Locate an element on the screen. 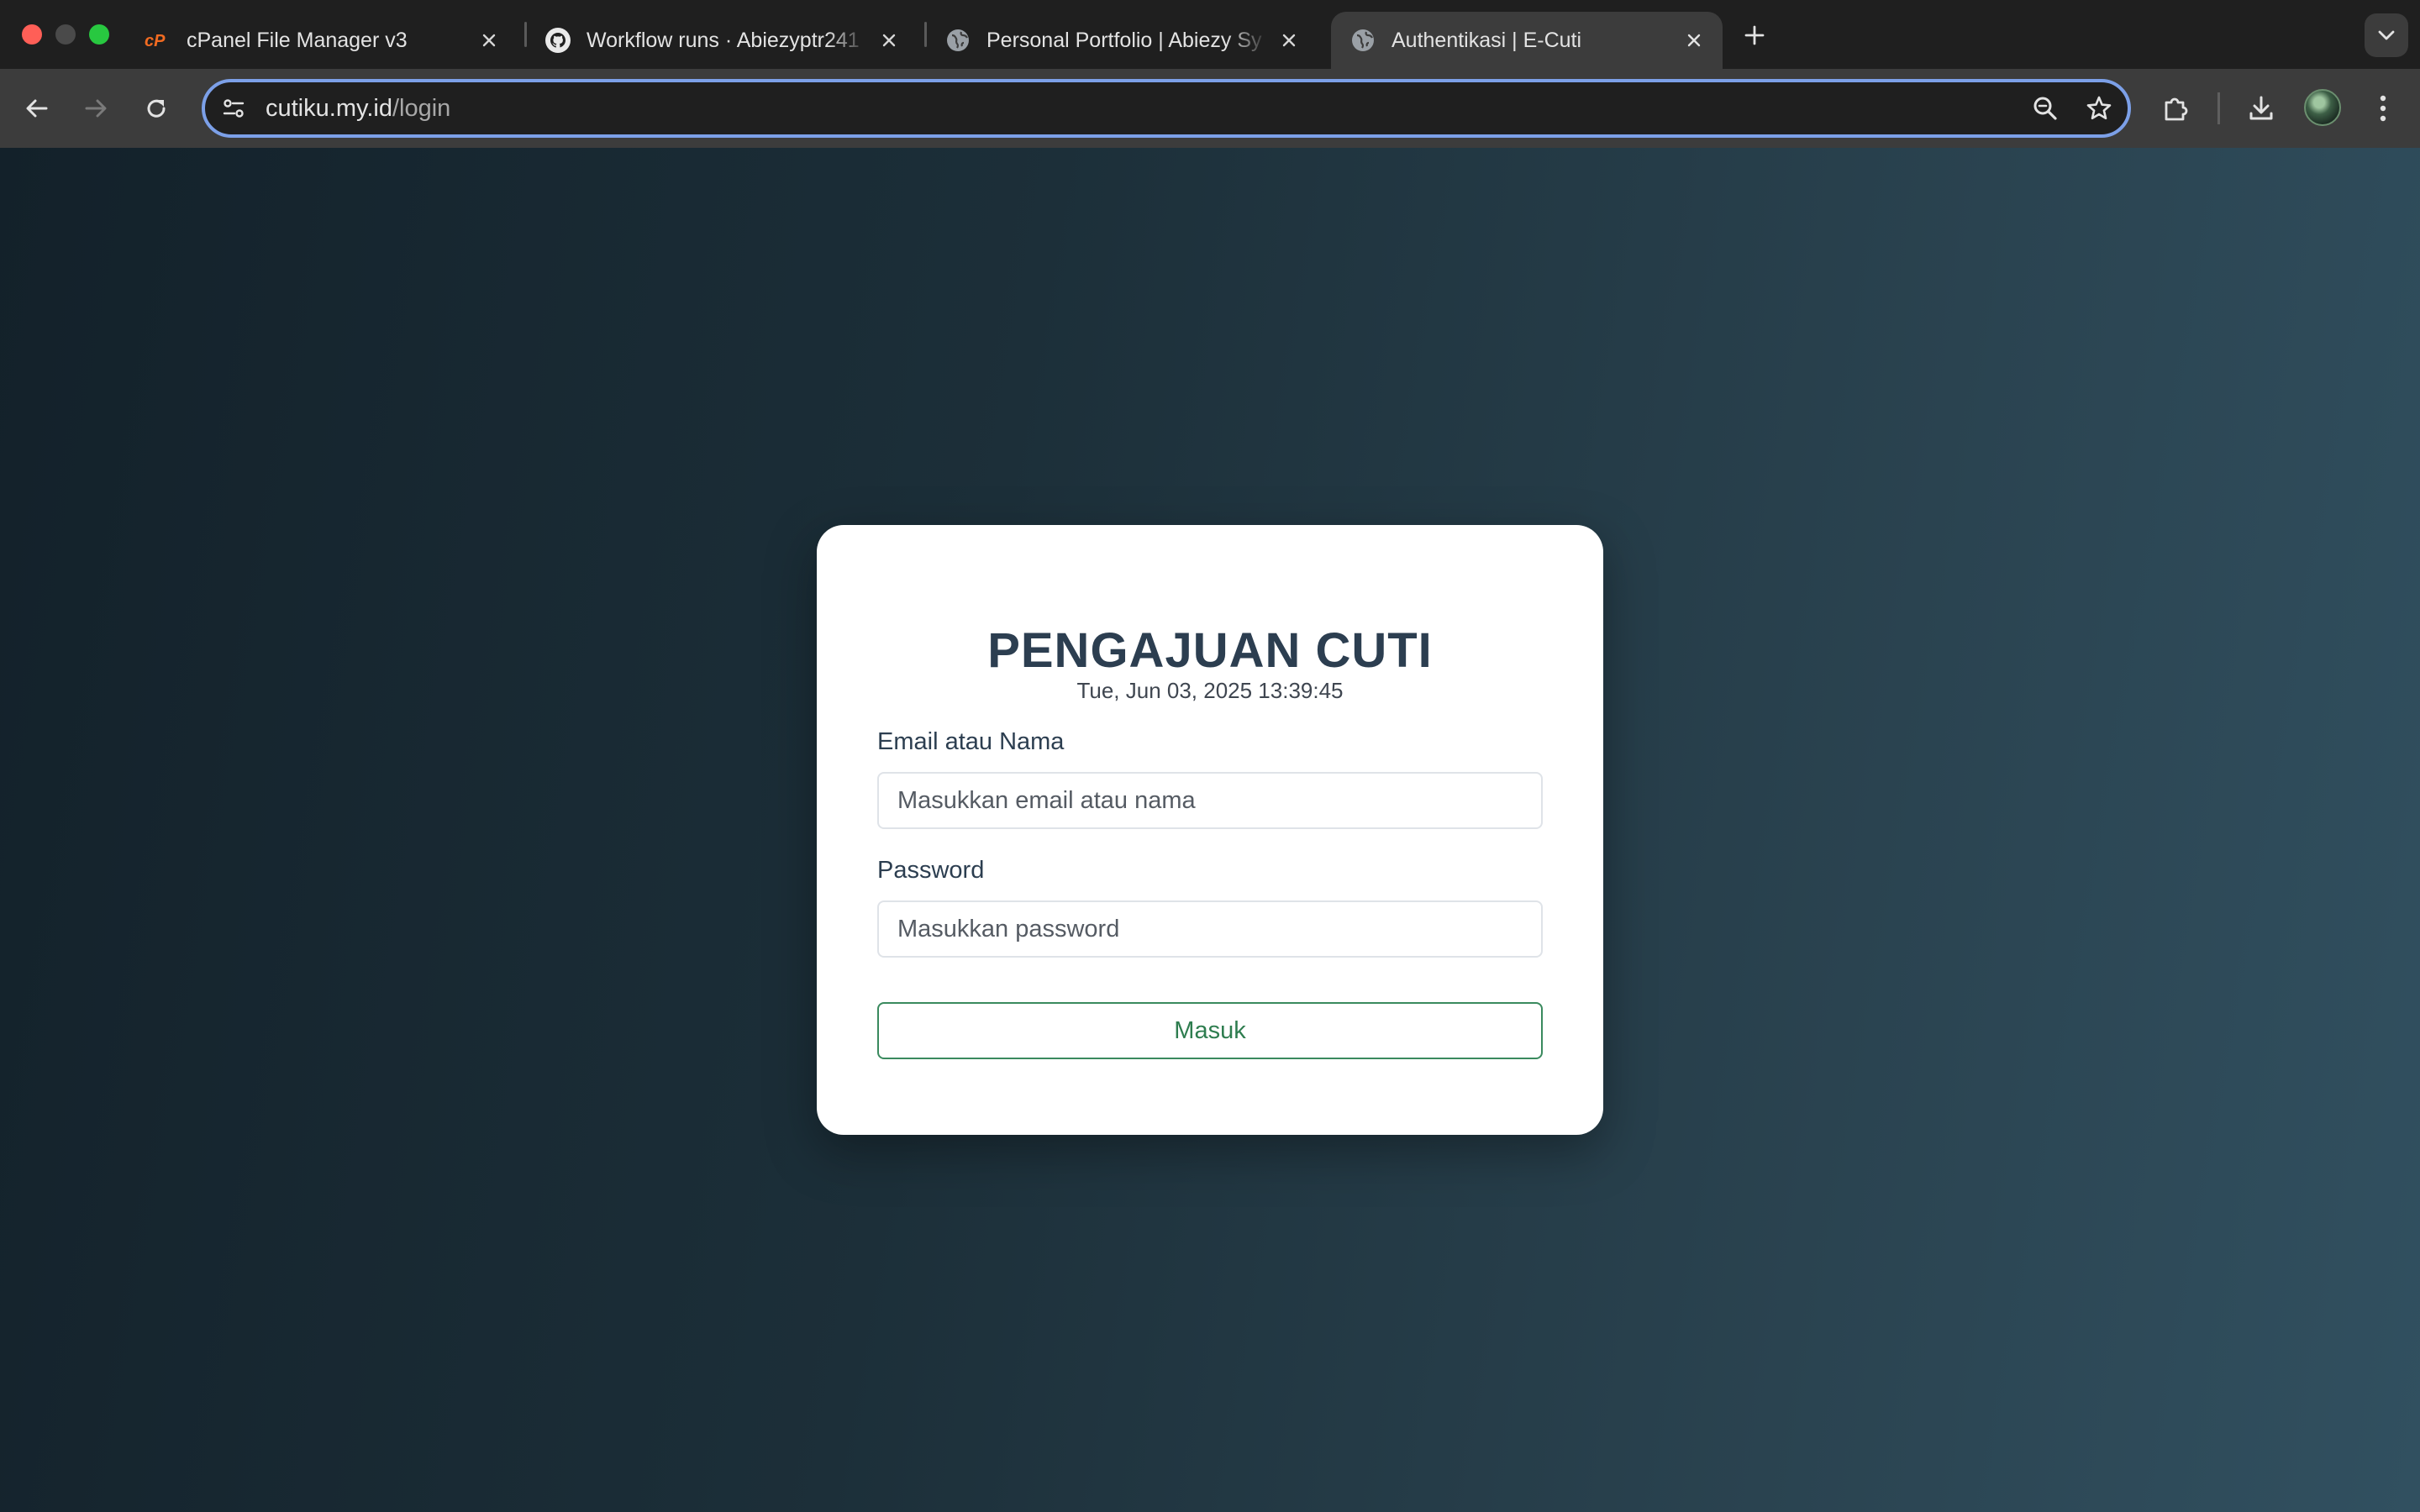 The height and width of the screenshot is (1512, 2420). zoom-icon is located at coordinates (2045, 108).